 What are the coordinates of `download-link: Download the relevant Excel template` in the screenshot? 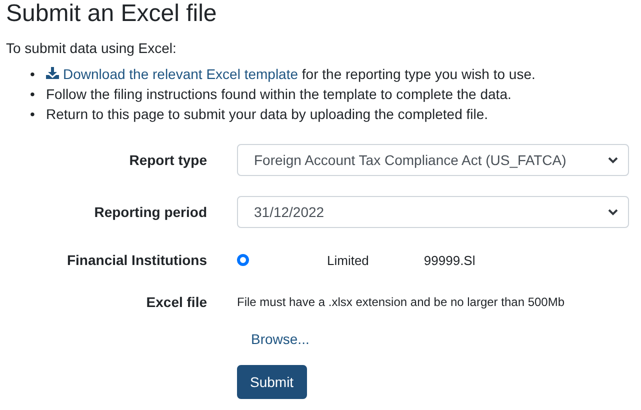 It's located at (172, 74).